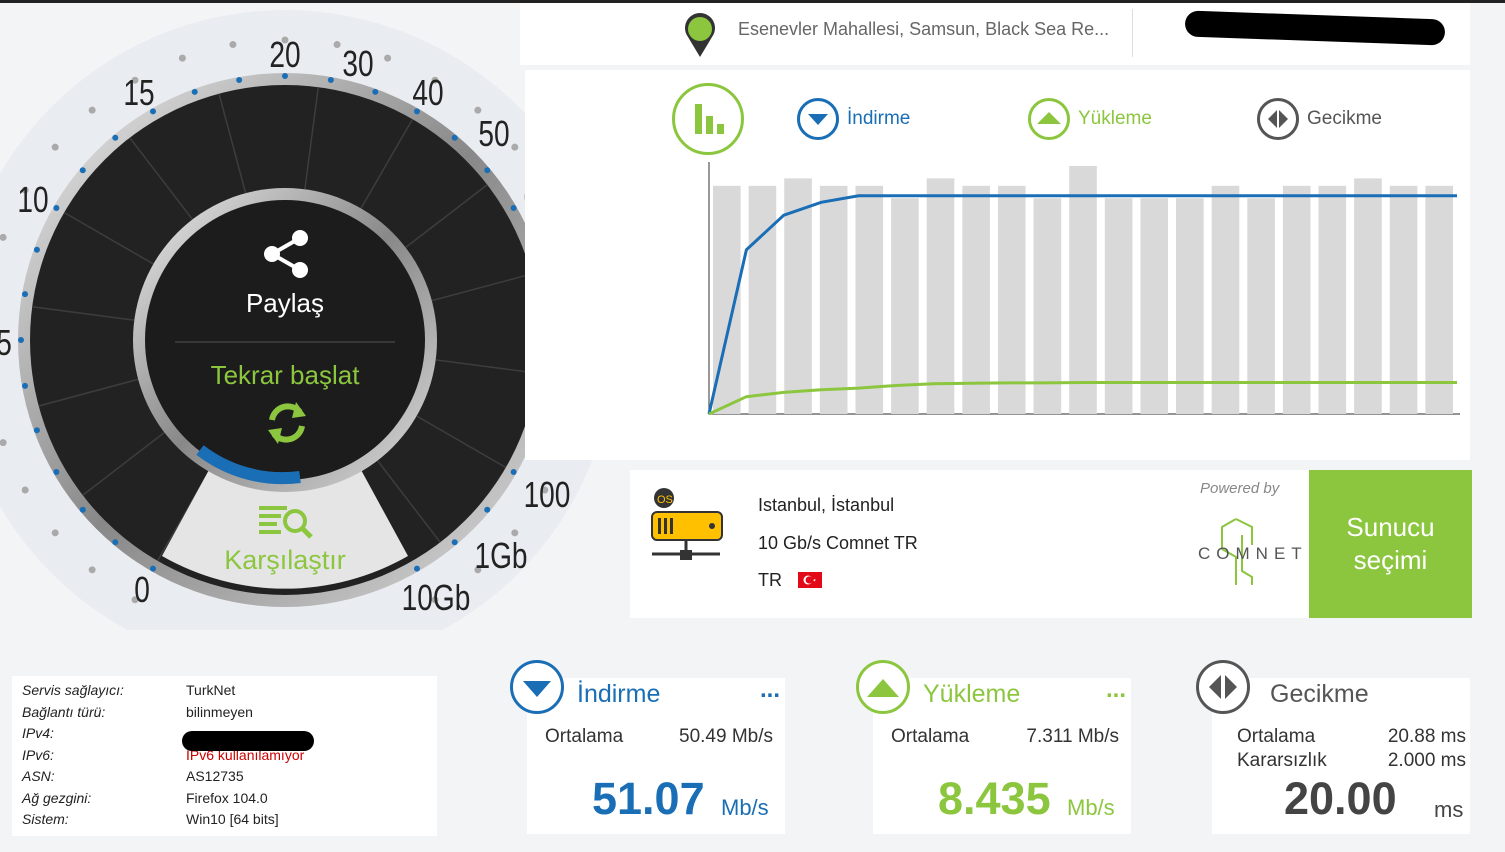 Image resolution: width=1505 pixels, height=852 pixels. Describe the element at coordinates (38, 733) in the screenshot. I see `info-key: IPv4:` at that location.